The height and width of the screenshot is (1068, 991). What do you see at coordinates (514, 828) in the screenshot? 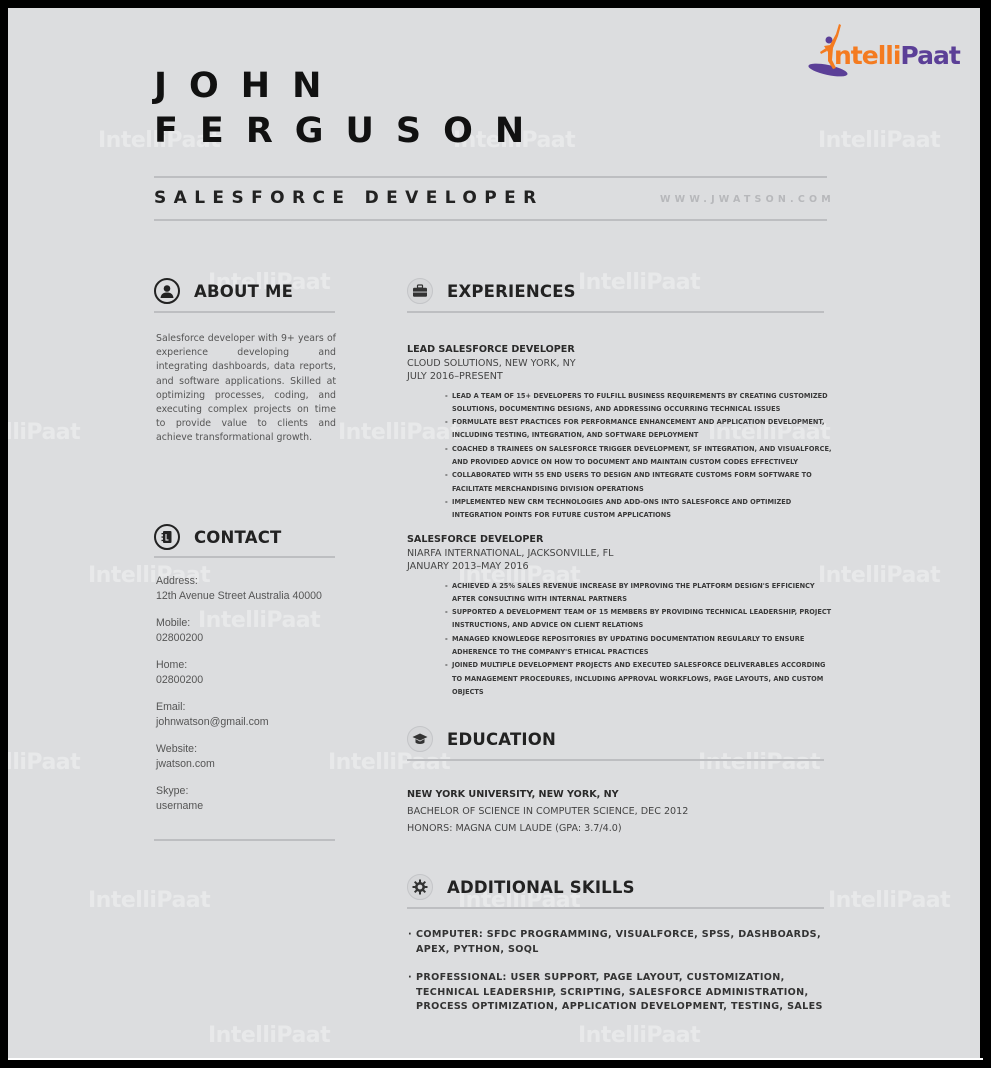
I see `education-honors: HONORS: MAGNA CUM LAUDE (GPA: 3.7/4.0)` at bounding box center [514, 828].